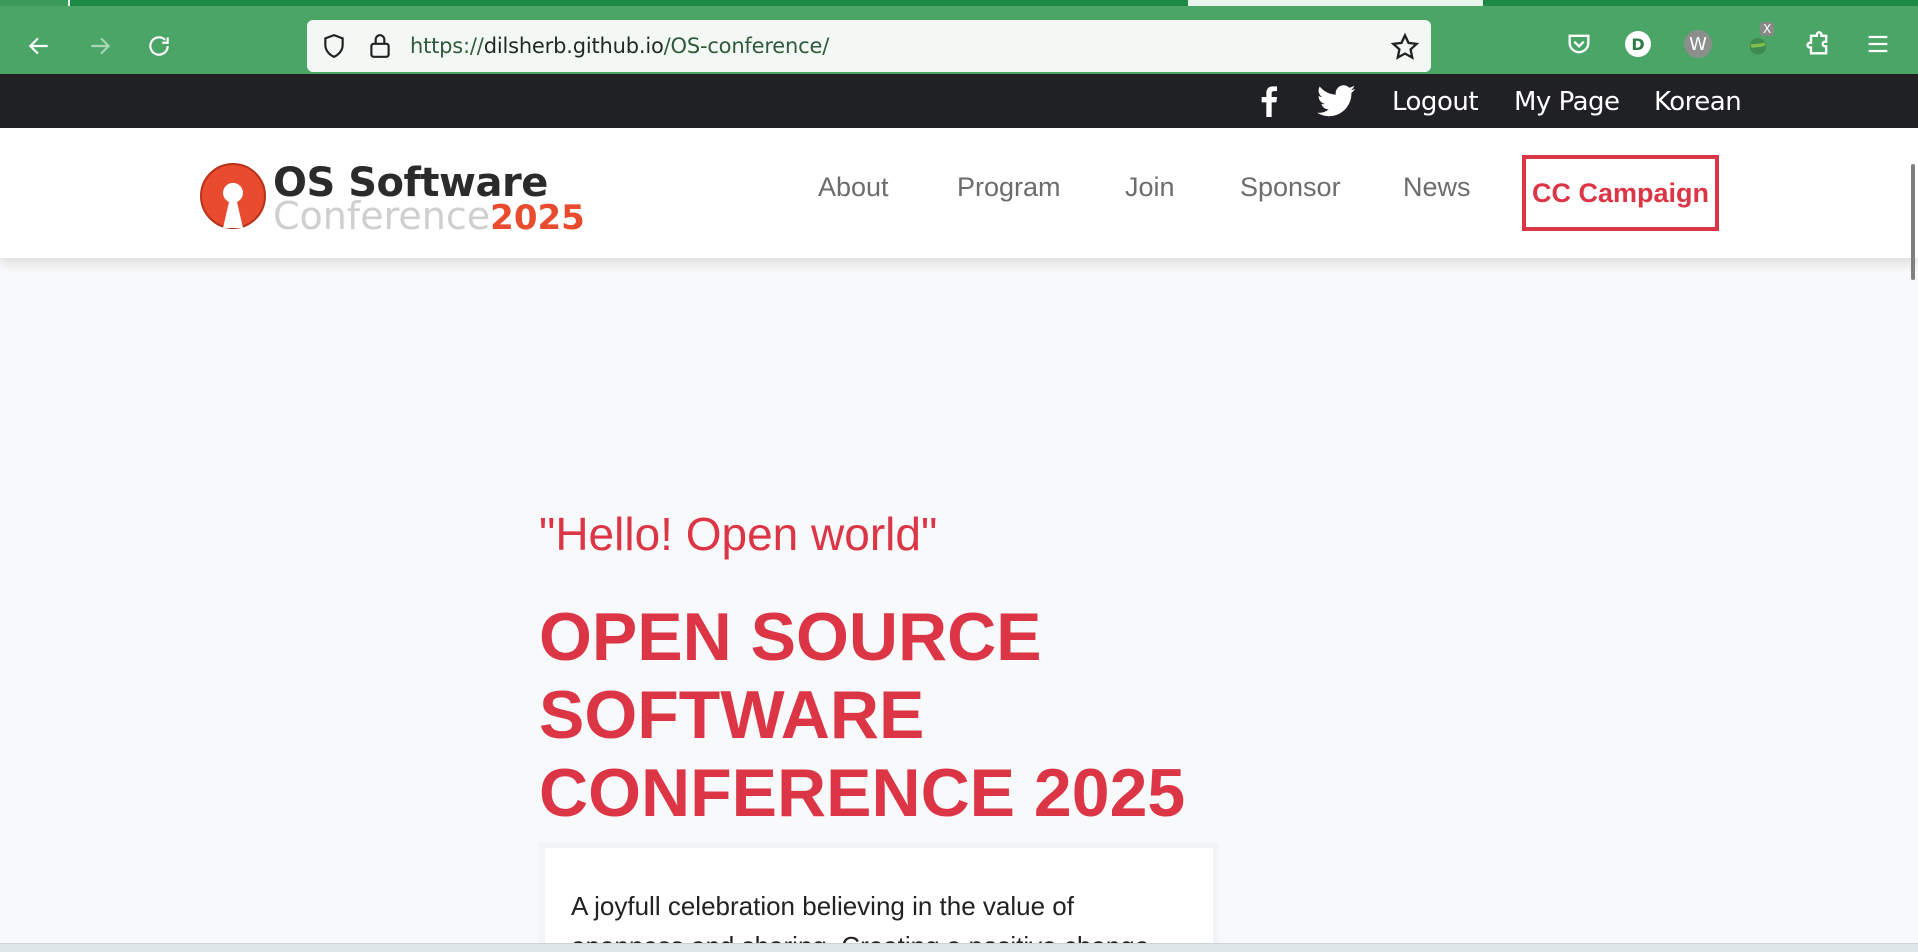 This screenshot has width=1918, height=952. Describe the element at coordinates (1435, 102) in the screenshot. I see `logout-link: Logout` at that location.